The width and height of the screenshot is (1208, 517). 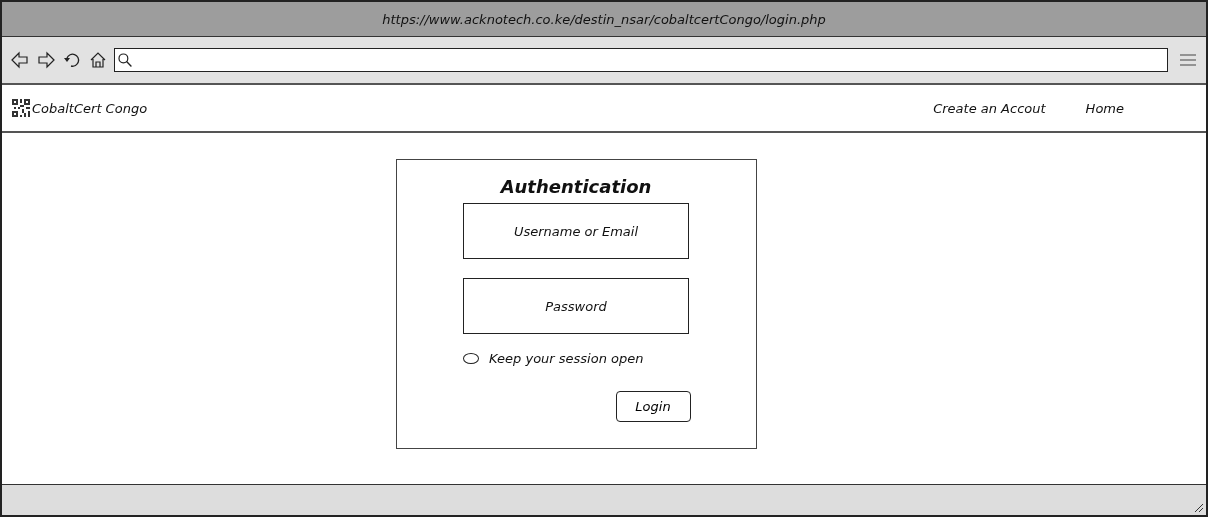 I want to click on login-button: Login, so click(x=653, y=406).